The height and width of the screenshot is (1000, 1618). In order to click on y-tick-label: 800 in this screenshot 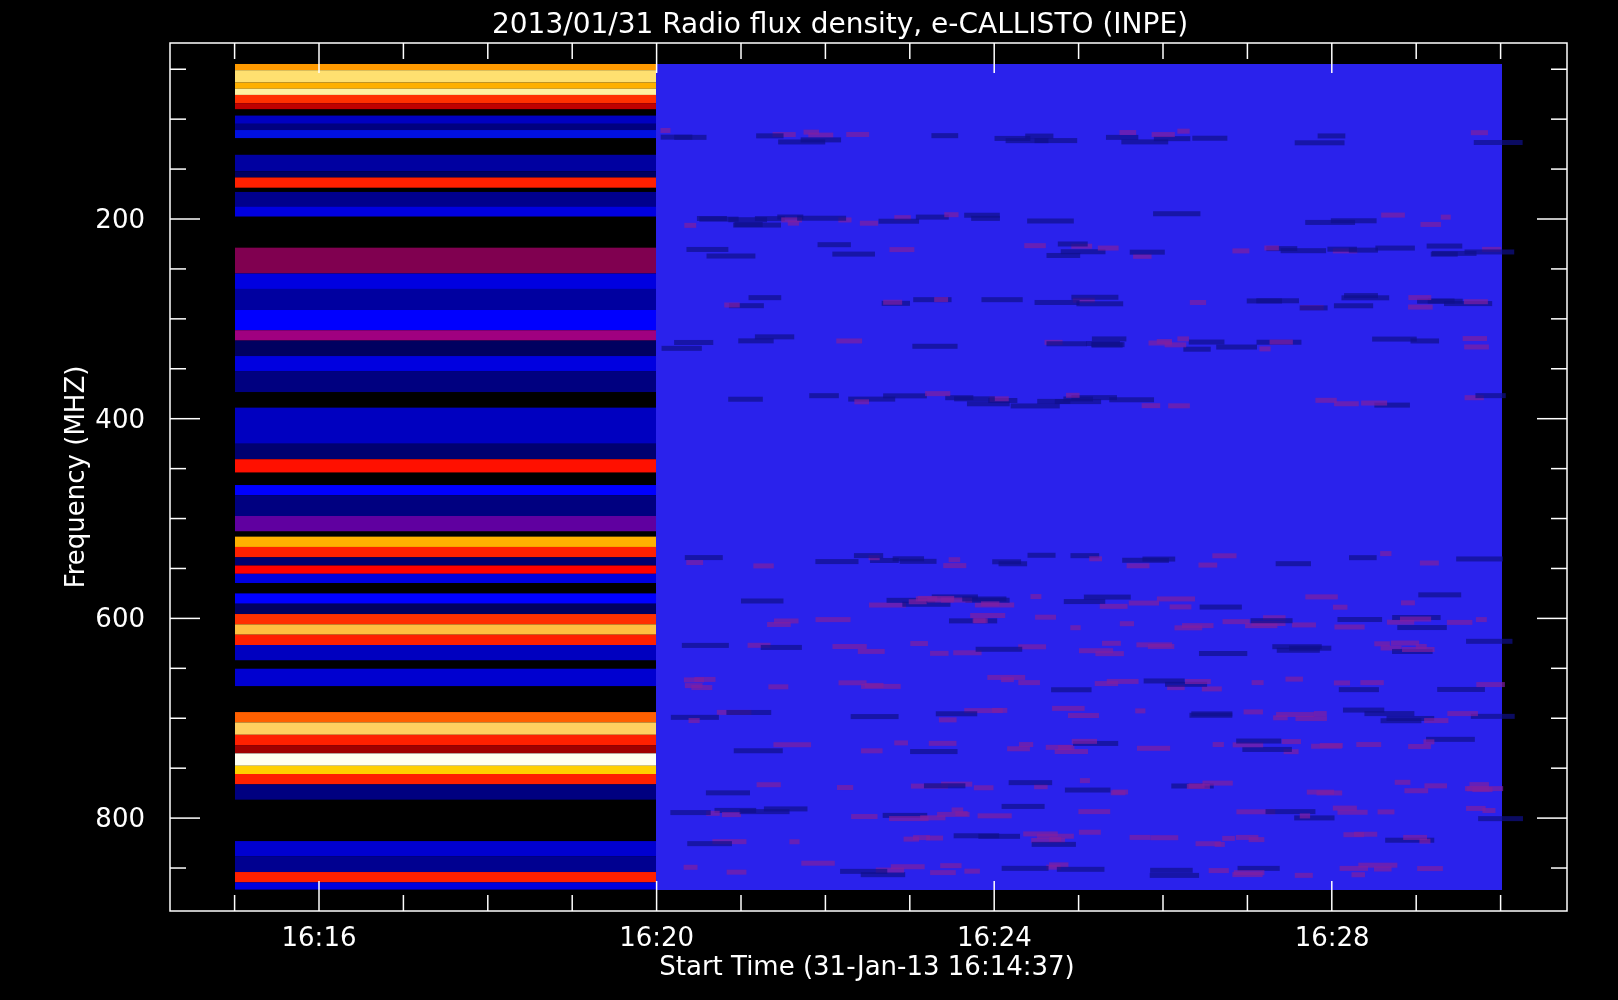, I will do `click(120, 818)`.